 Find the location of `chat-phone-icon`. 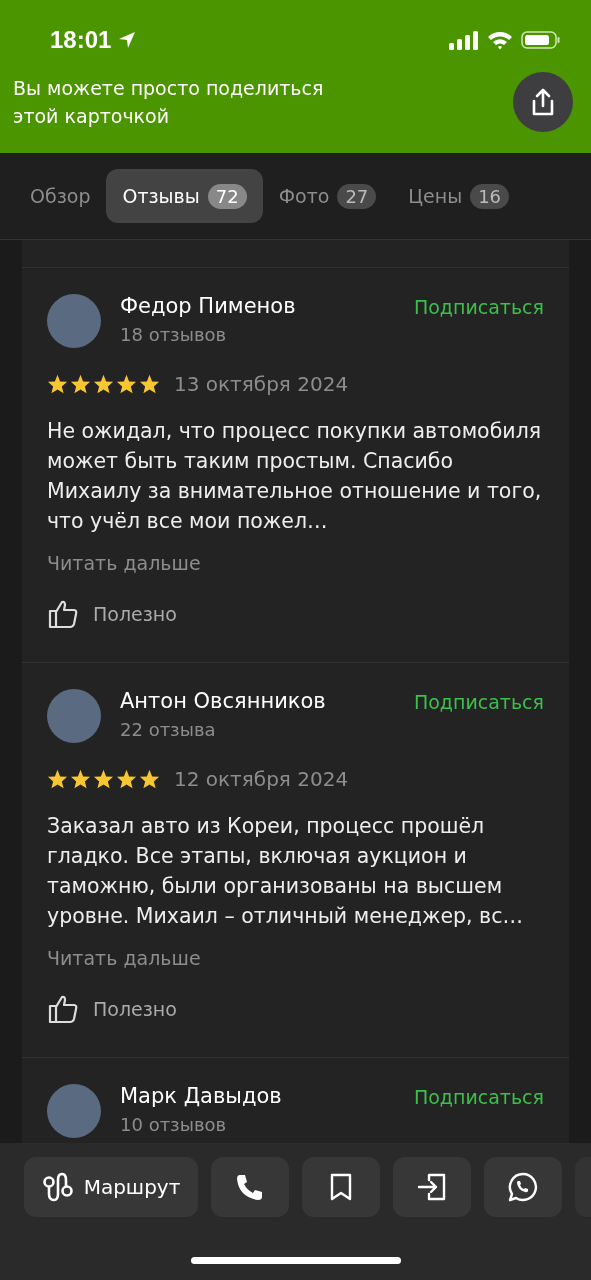

chat-phone-icon is located at coordinates (523, 1187).